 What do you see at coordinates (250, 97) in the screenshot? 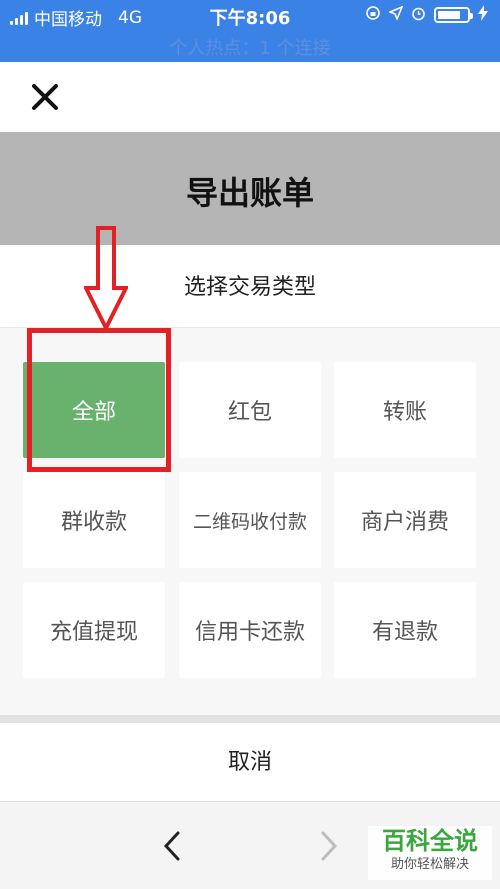
I see `nav-bar` at bounding box center [250, 97].